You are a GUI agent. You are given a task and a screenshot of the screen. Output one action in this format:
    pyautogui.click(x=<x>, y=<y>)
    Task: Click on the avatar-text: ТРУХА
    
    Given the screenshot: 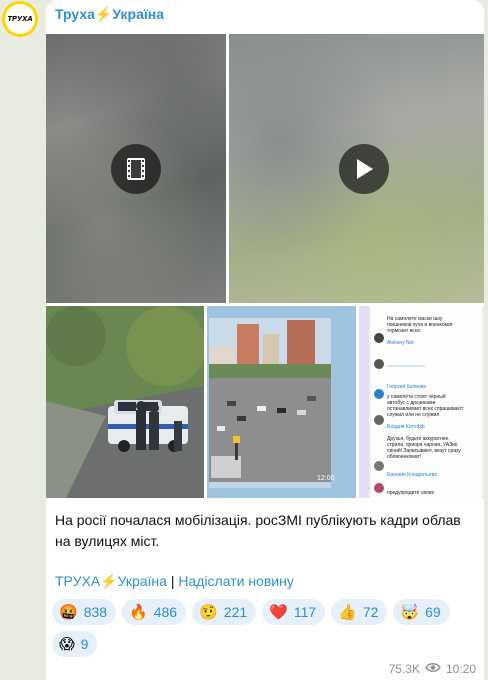 What is the action you would take?
    pyautogui.click(x=20, y=19)
    